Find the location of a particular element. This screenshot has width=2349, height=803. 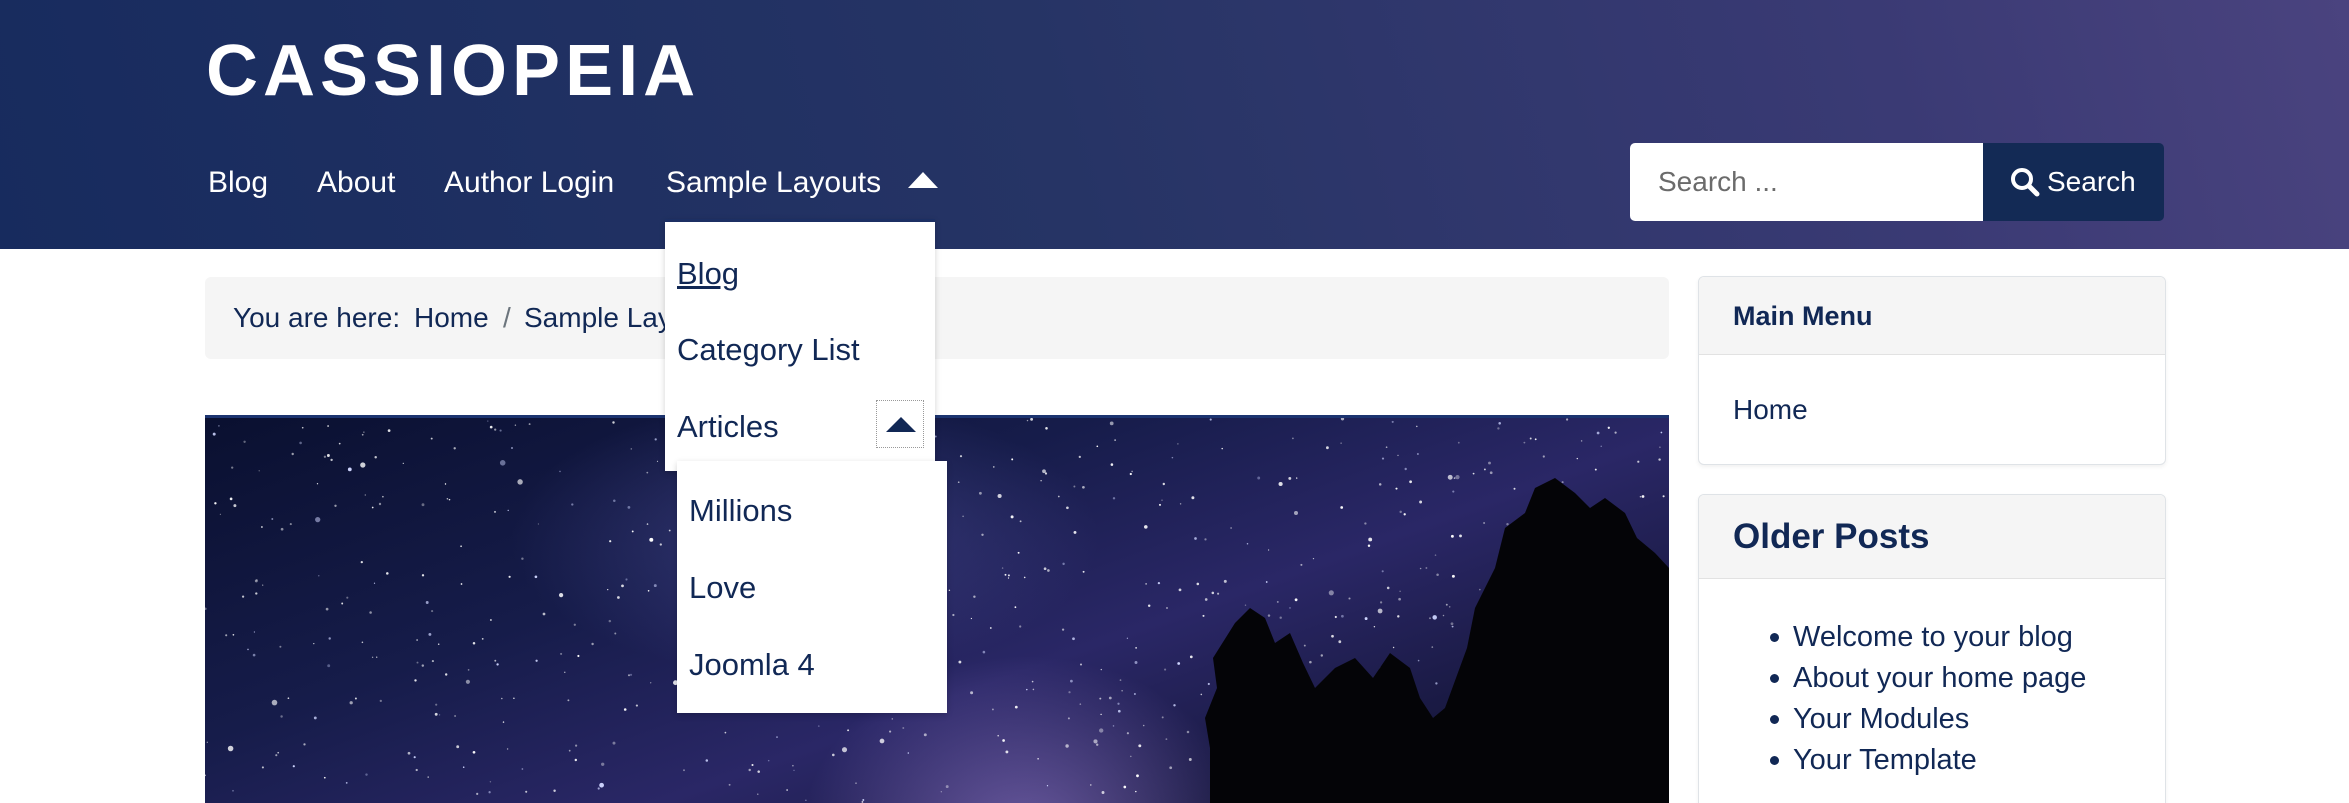

search-button: Search is located at coordinates (2073, 182).